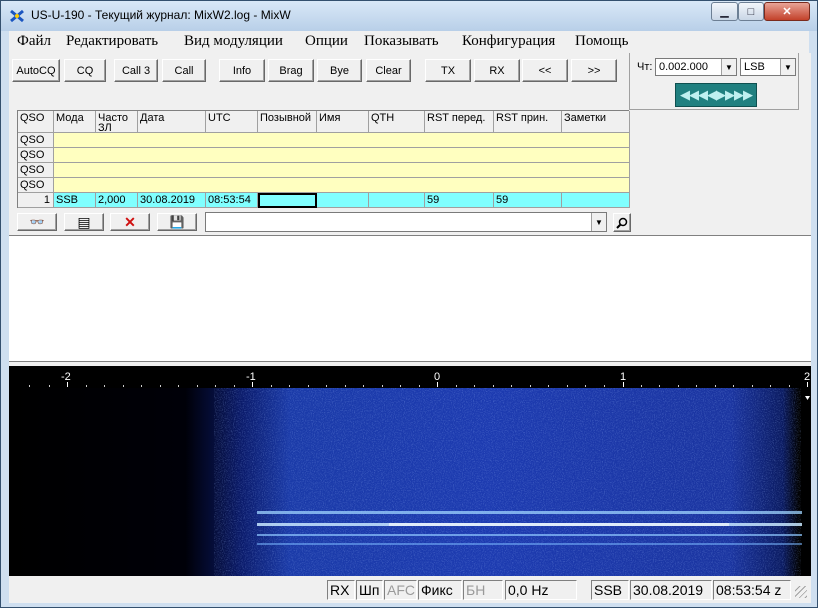 The image size is (818, 608). What do you see at coordinates (117, 200) in the screenshot?
I see `current-freq-cell: 2,000` at bounding box center [117, 200].